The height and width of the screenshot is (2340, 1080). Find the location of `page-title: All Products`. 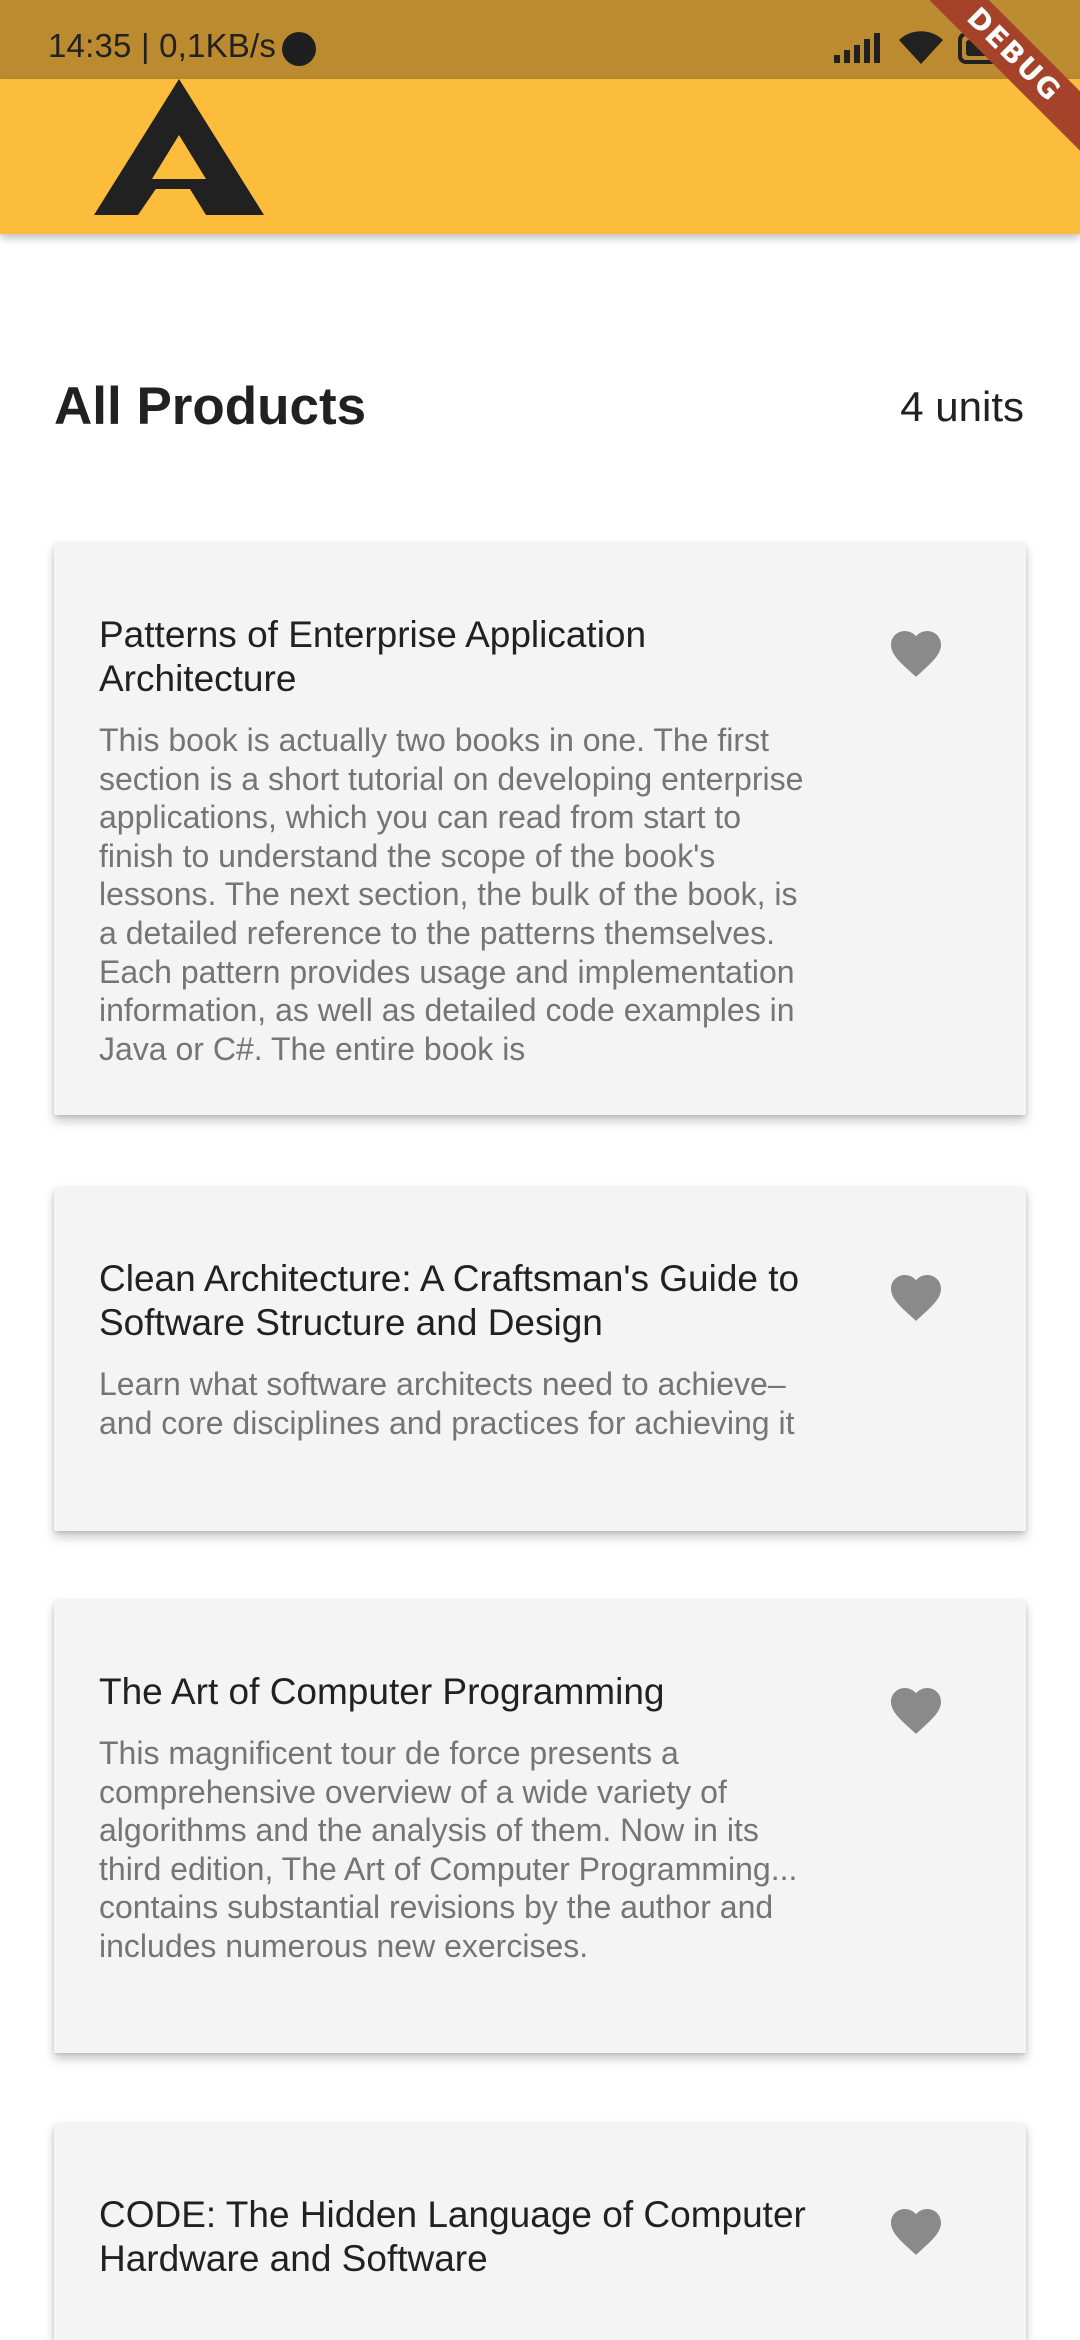

page-title: All Products is located at coordinates (210, 406).